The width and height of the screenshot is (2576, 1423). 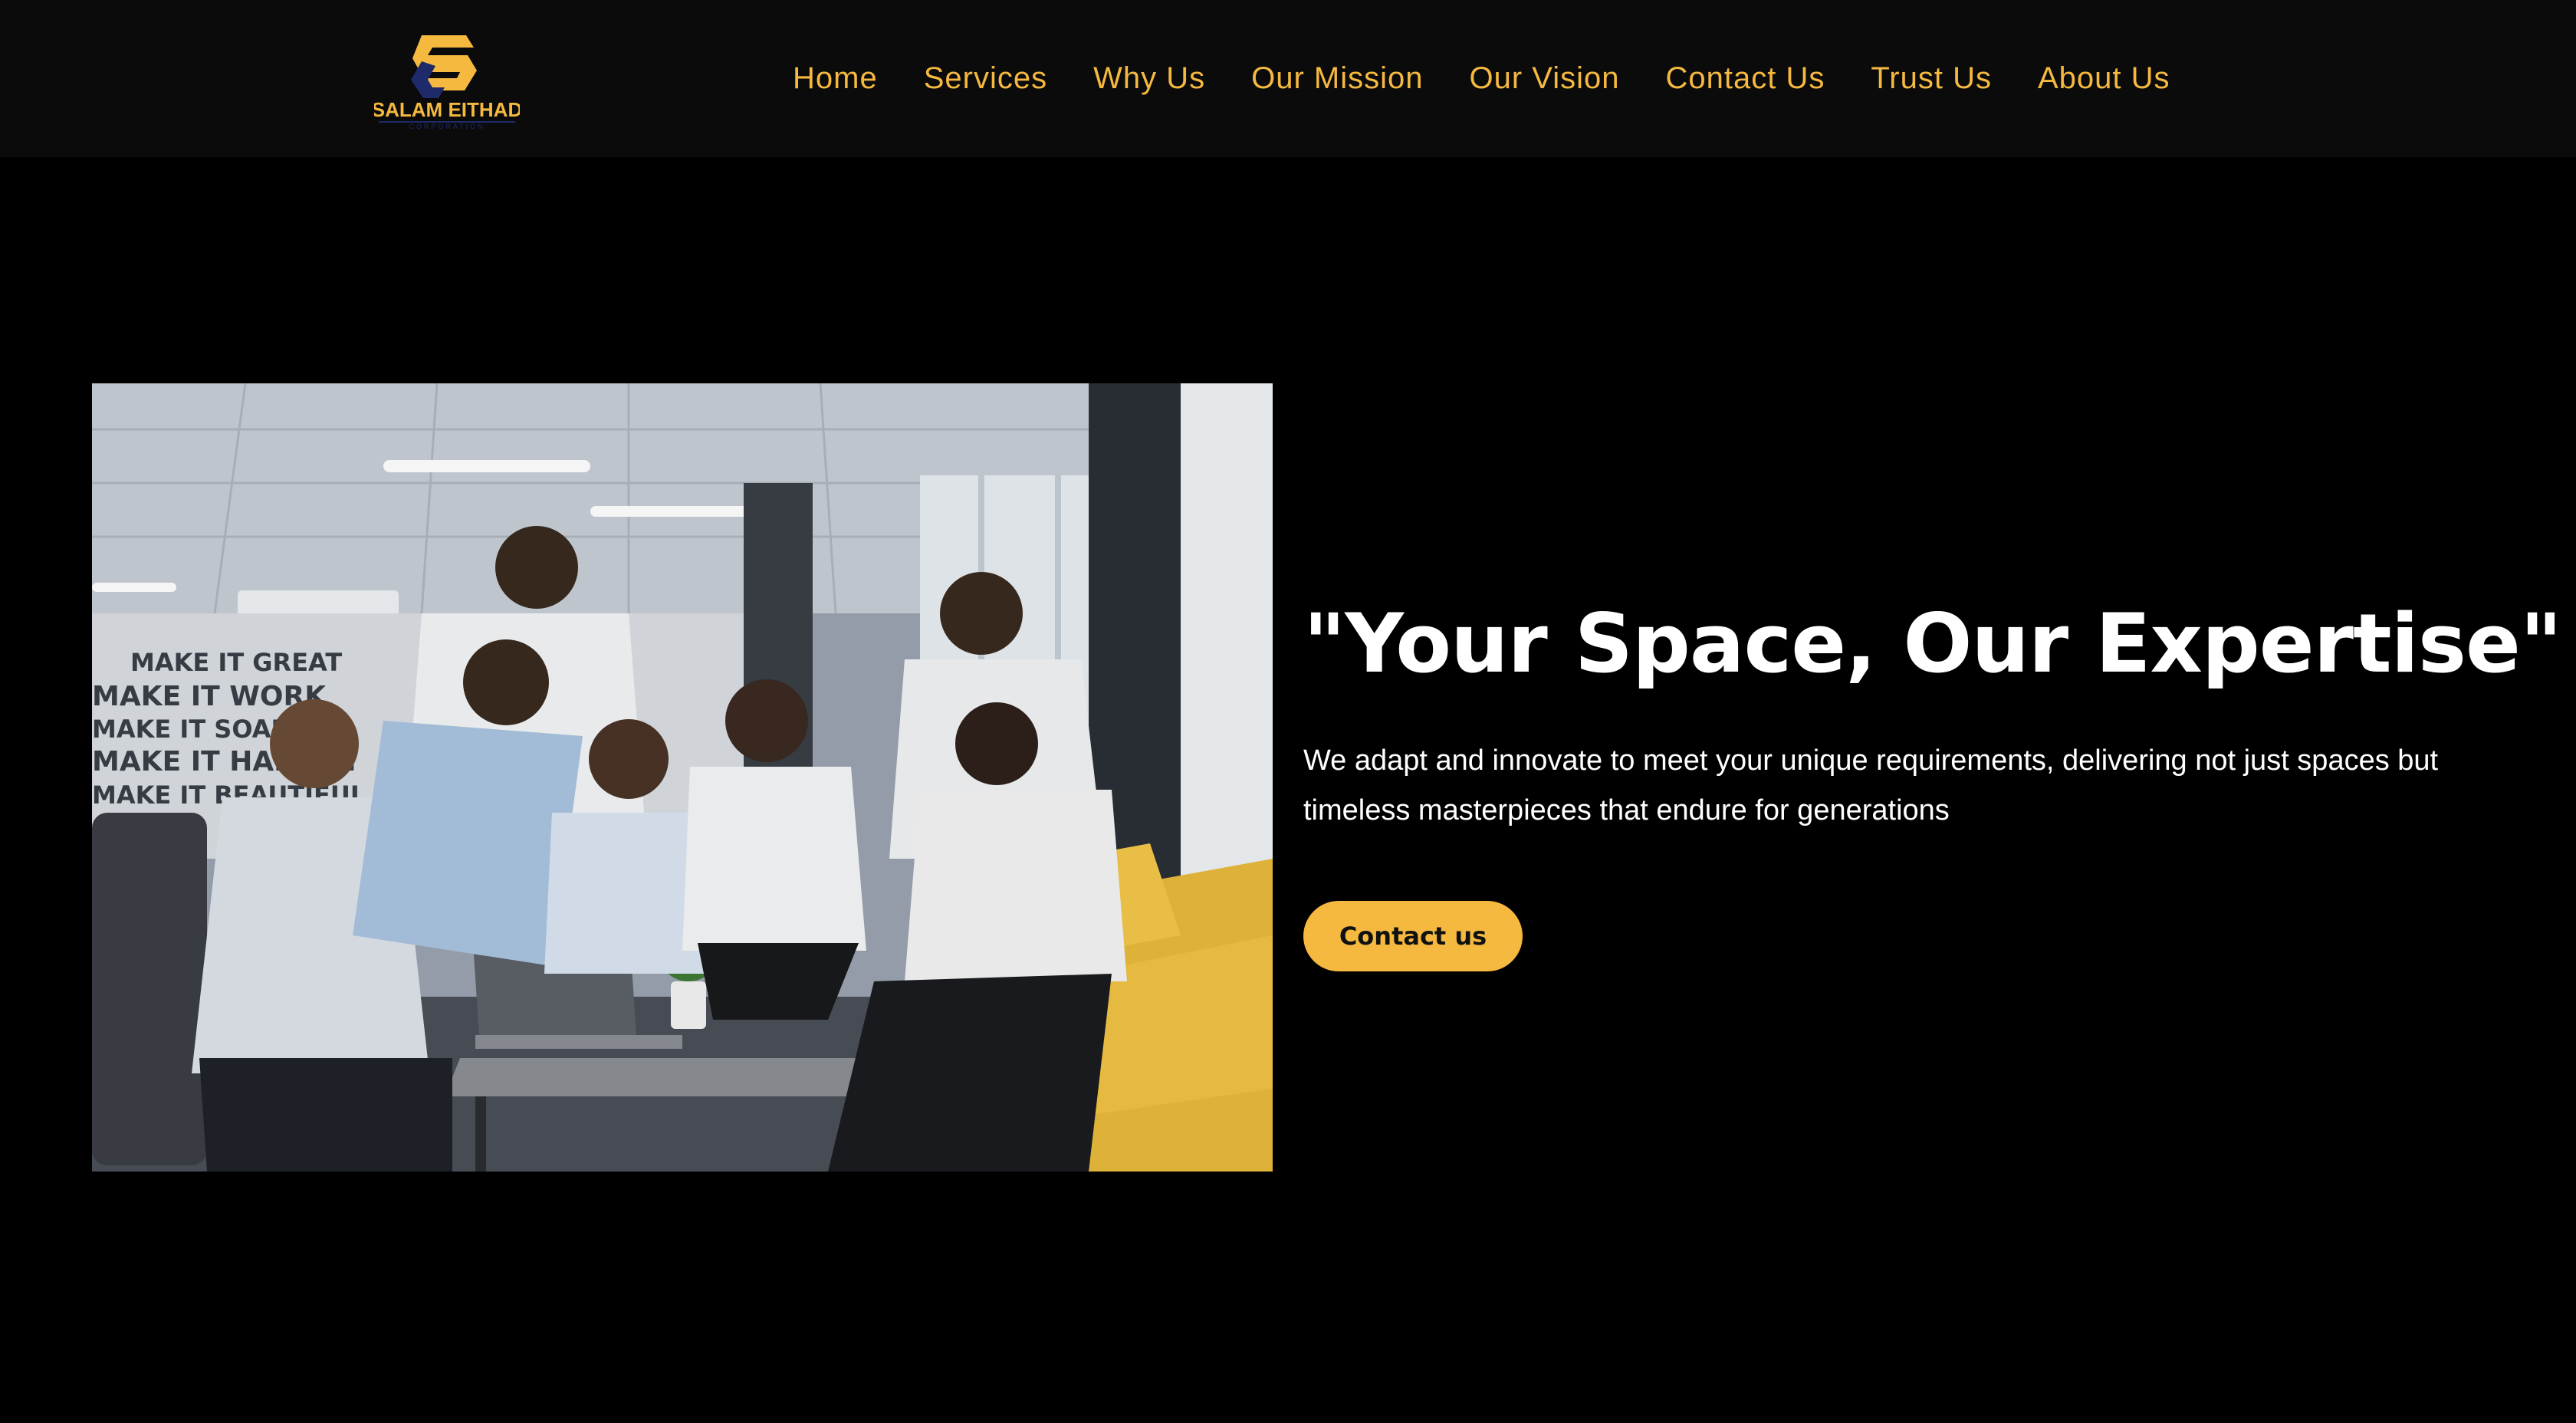 I want to click on logo-wordmark: SALAM EITHAD, so click(x=447, y=110).